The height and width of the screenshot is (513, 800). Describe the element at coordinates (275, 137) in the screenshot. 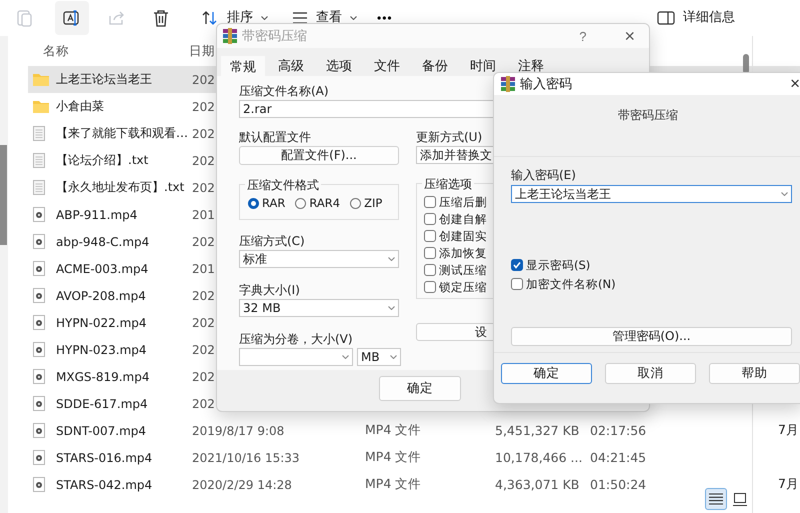

I see `field-label: 默认配置文件` at that location.